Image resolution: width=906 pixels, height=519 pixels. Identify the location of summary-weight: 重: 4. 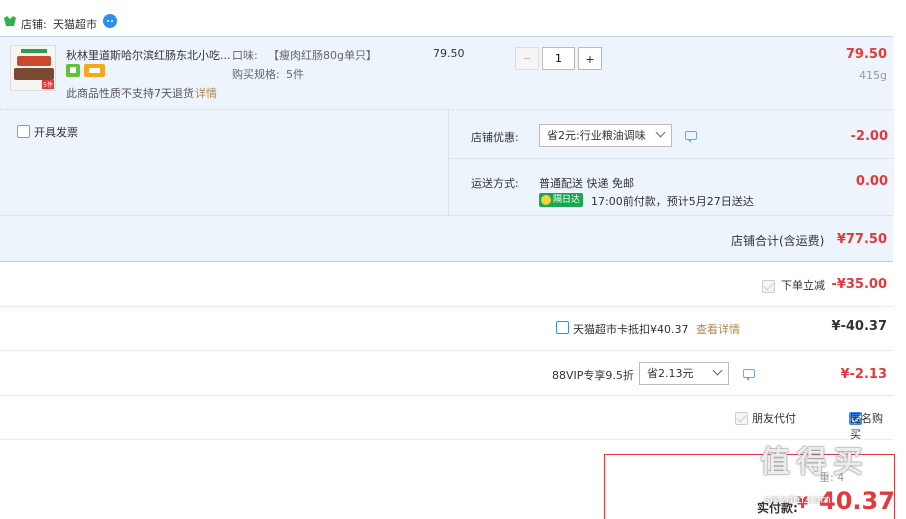
(832, 477).